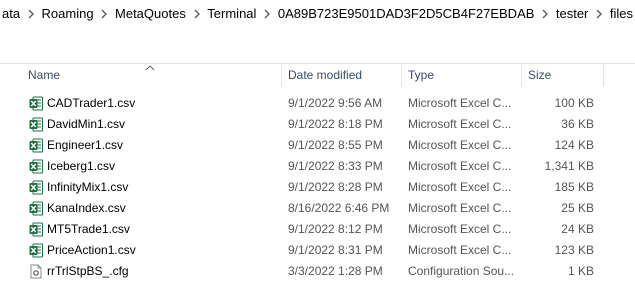 The width and height of the screenshot is (635, 299). Describe the element at coordinates (603, 75) in the screenshot. I see `column-divider` at that location.